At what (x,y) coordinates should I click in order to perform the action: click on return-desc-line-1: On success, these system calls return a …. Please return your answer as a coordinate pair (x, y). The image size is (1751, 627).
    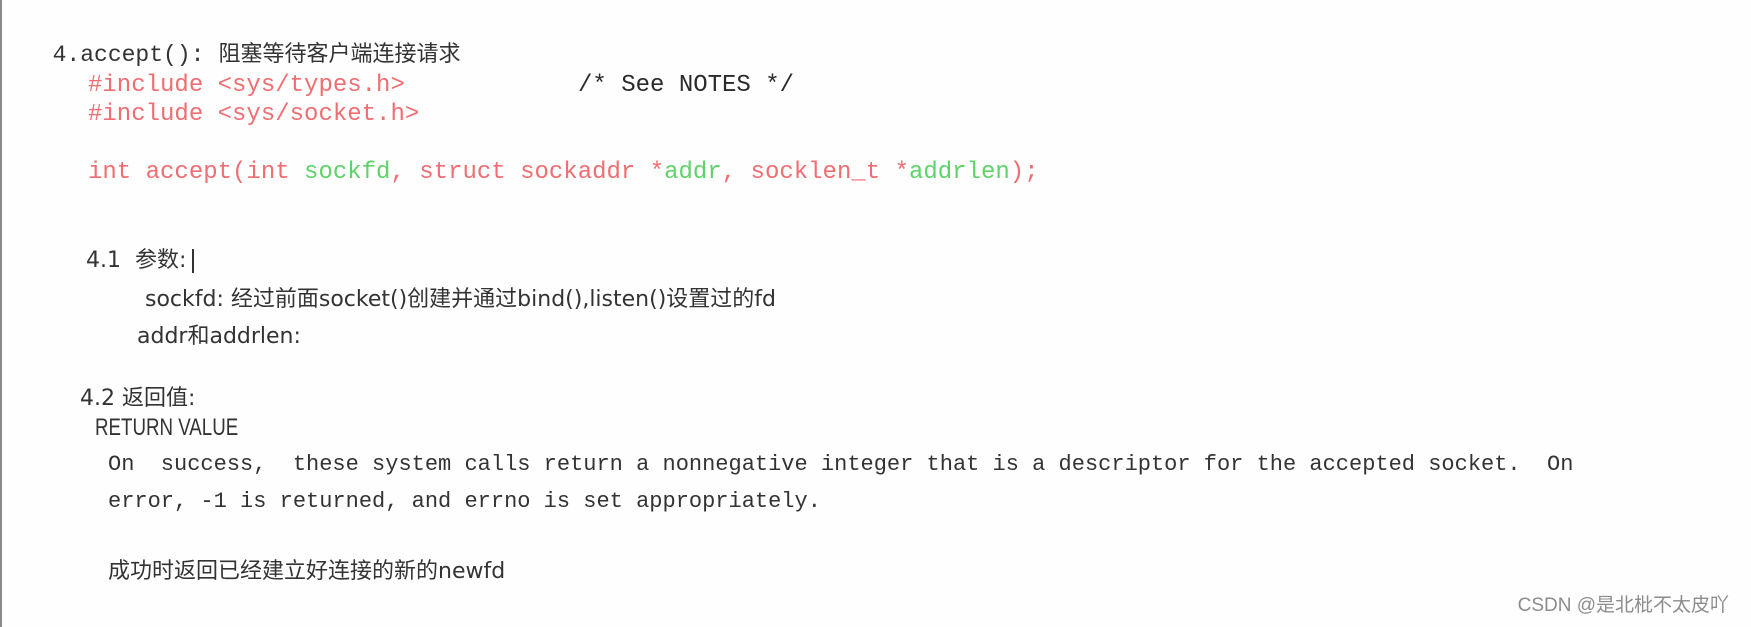
    Looking at the image, I should click on (841, 464).